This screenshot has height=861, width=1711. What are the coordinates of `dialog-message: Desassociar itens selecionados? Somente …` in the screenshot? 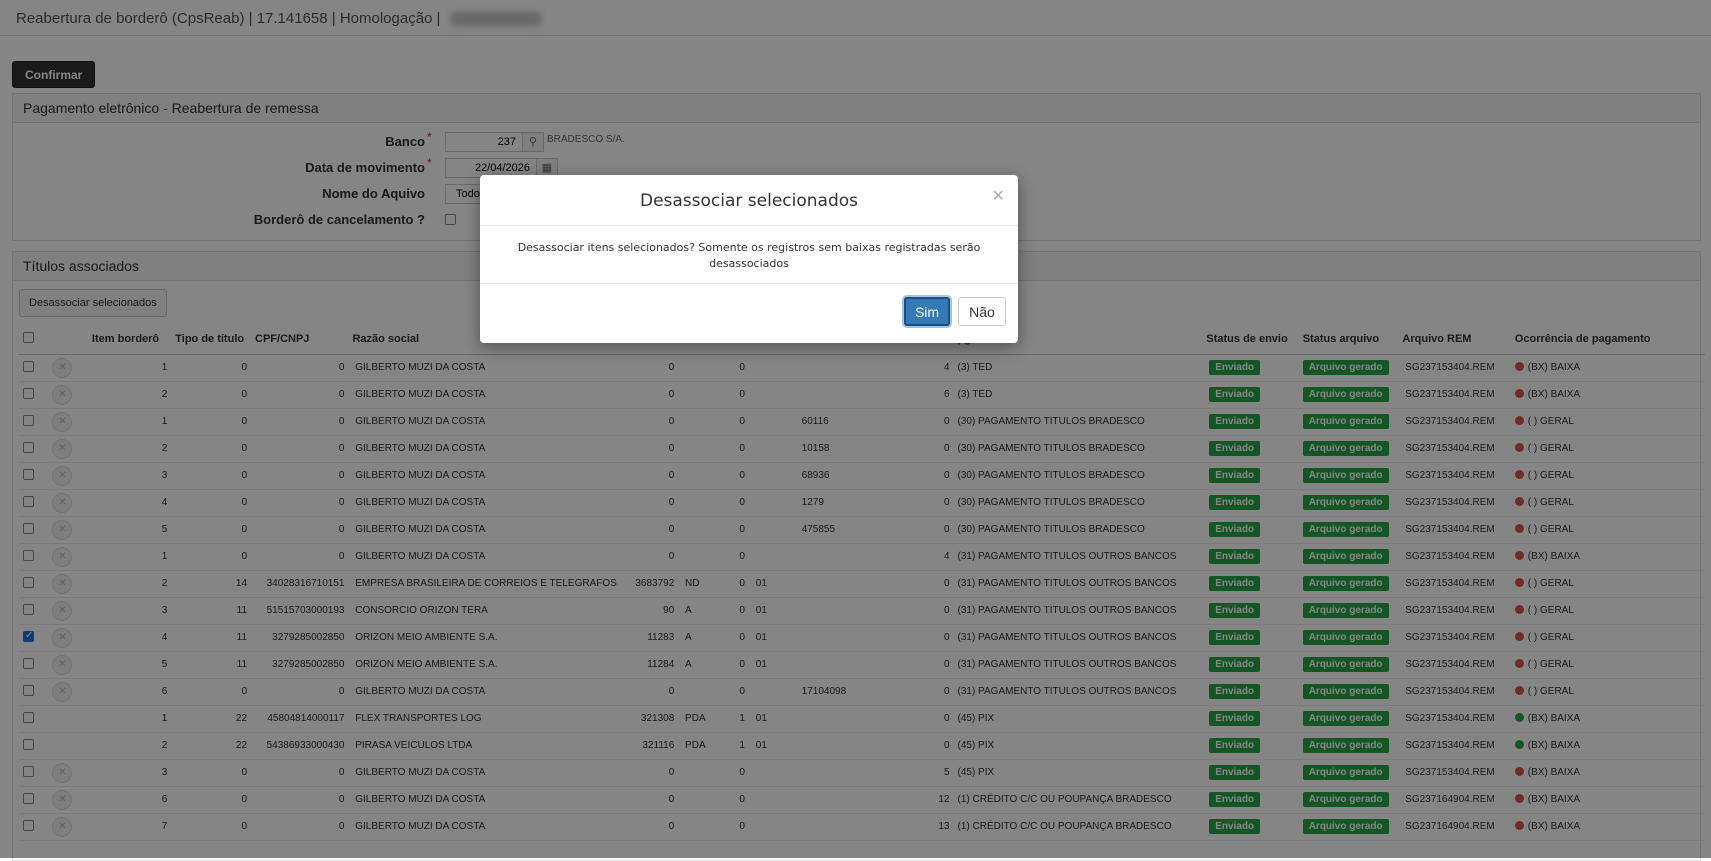 It's located at (749, 255).